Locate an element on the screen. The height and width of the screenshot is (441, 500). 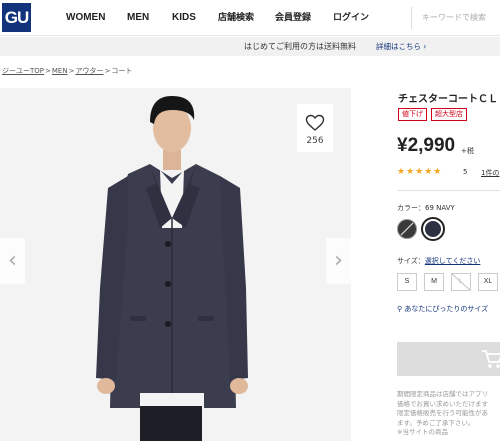
large-store-badge: 超大型店 is located at coordinates (449, 114).